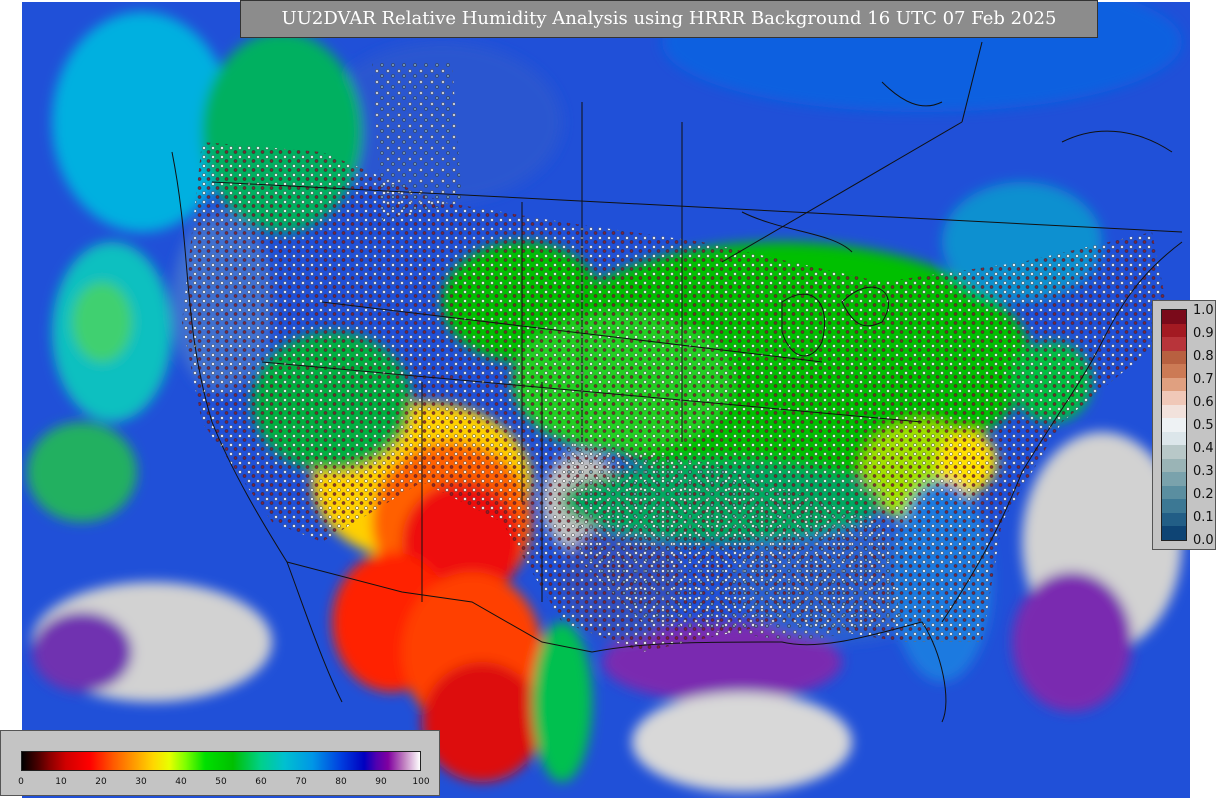  I want to click on observation-colorbar-label: 0.5, so click(1203, 425).